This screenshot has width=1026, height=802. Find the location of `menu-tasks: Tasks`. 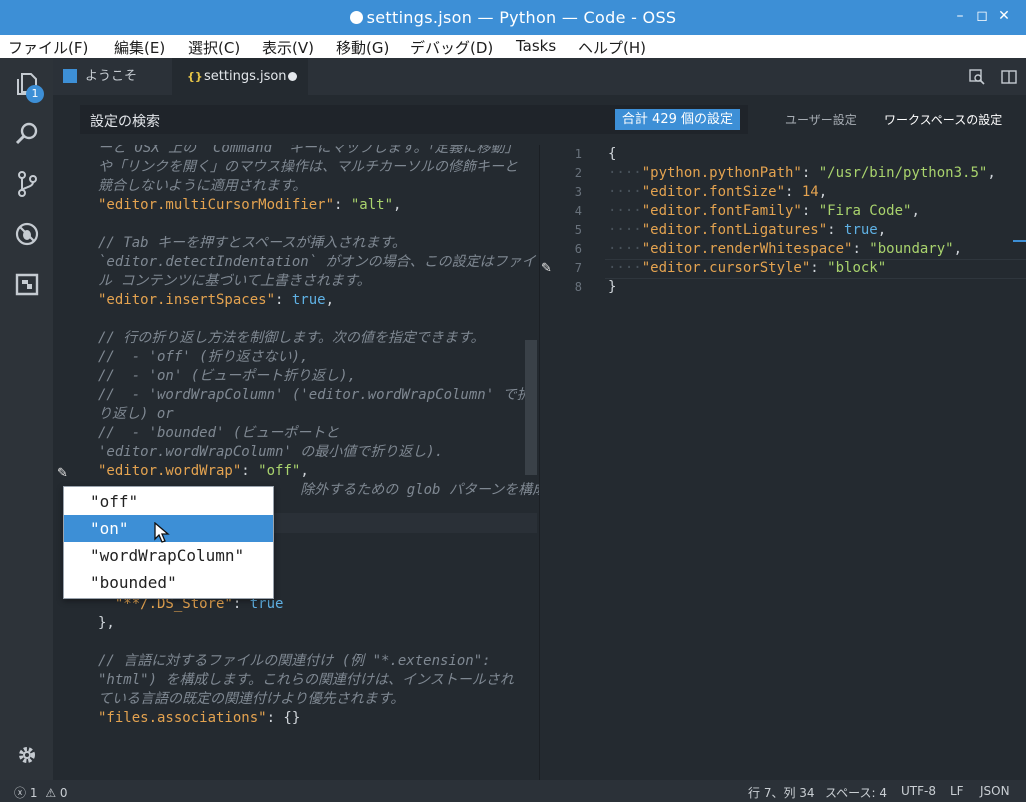

menu-tasks: Tasks is located at coordinates (536, 46).